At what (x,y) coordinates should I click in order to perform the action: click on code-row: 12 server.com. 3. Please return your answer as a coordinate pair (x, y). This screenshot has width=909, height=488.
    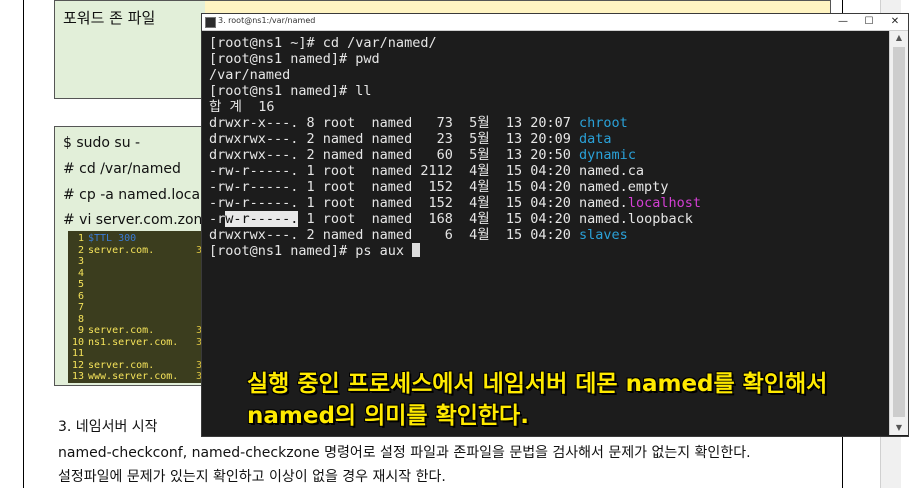
    Looking at the image, I should click on (135, 365).